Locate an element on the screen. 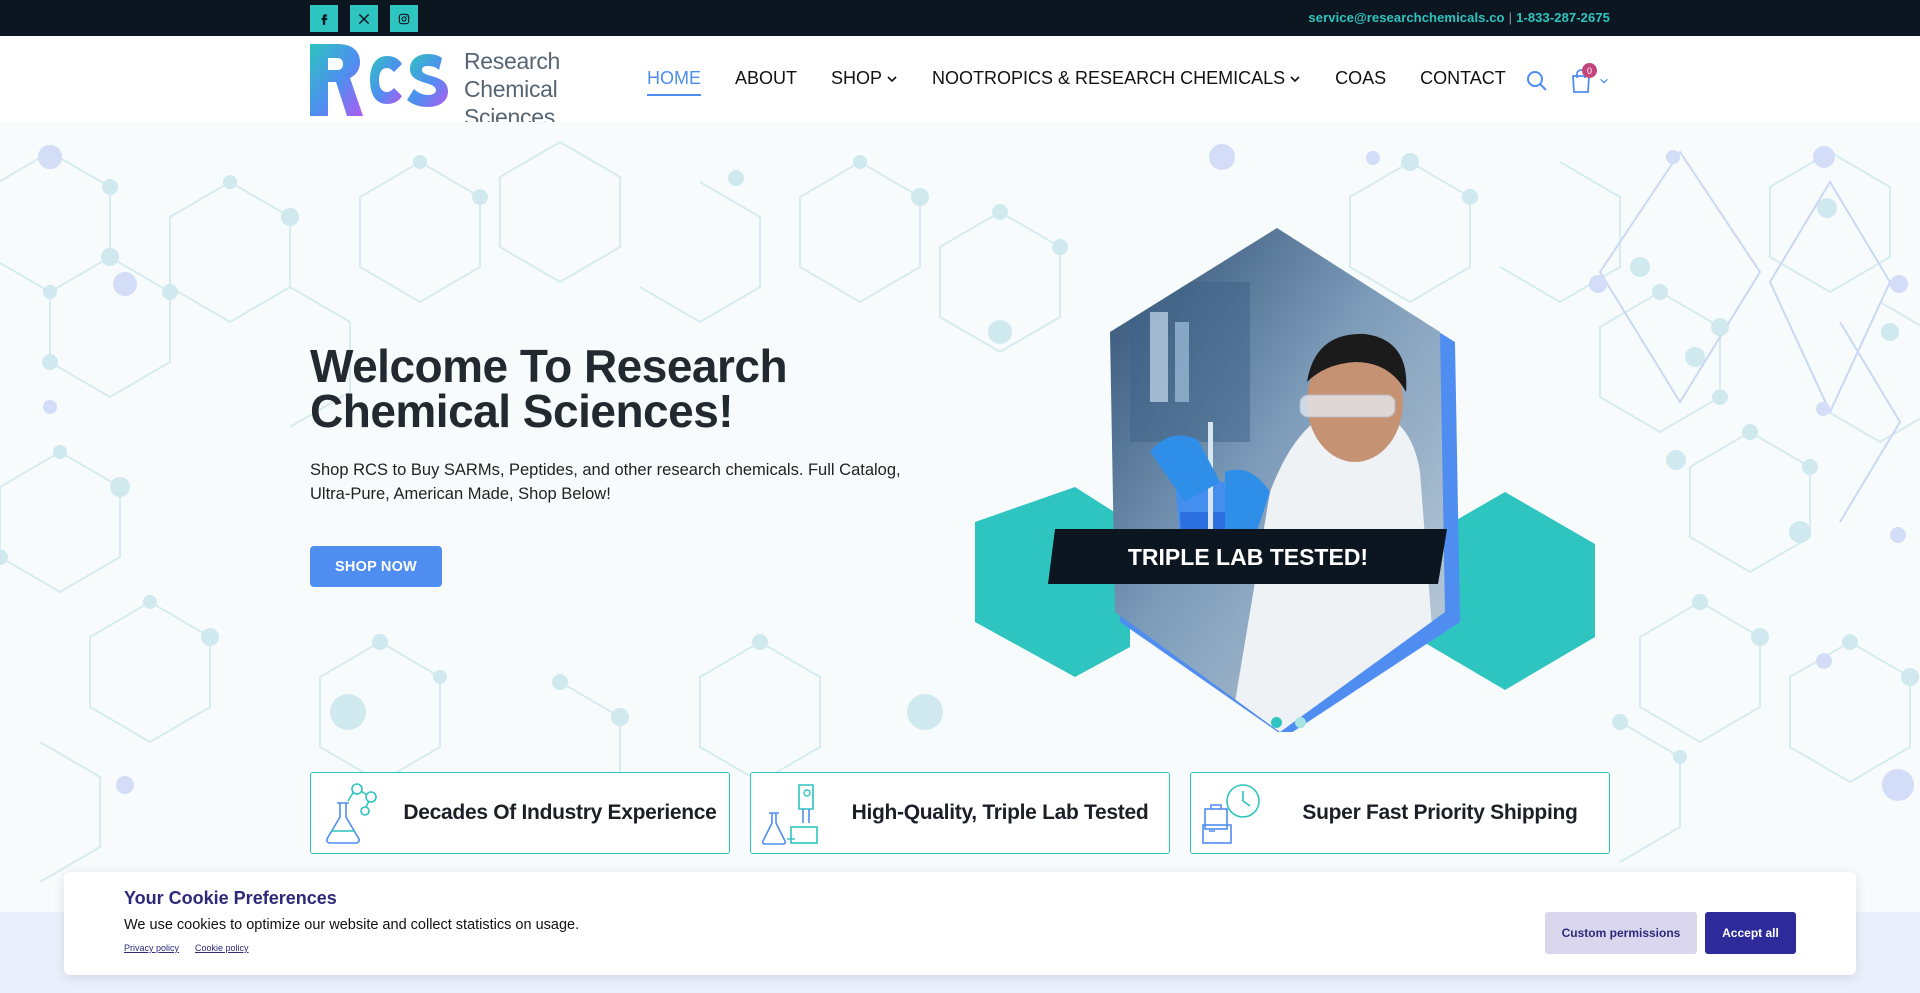 This screenshot has height=993, width=1920. package-clock-icon is located at coordinates (1231, 814).